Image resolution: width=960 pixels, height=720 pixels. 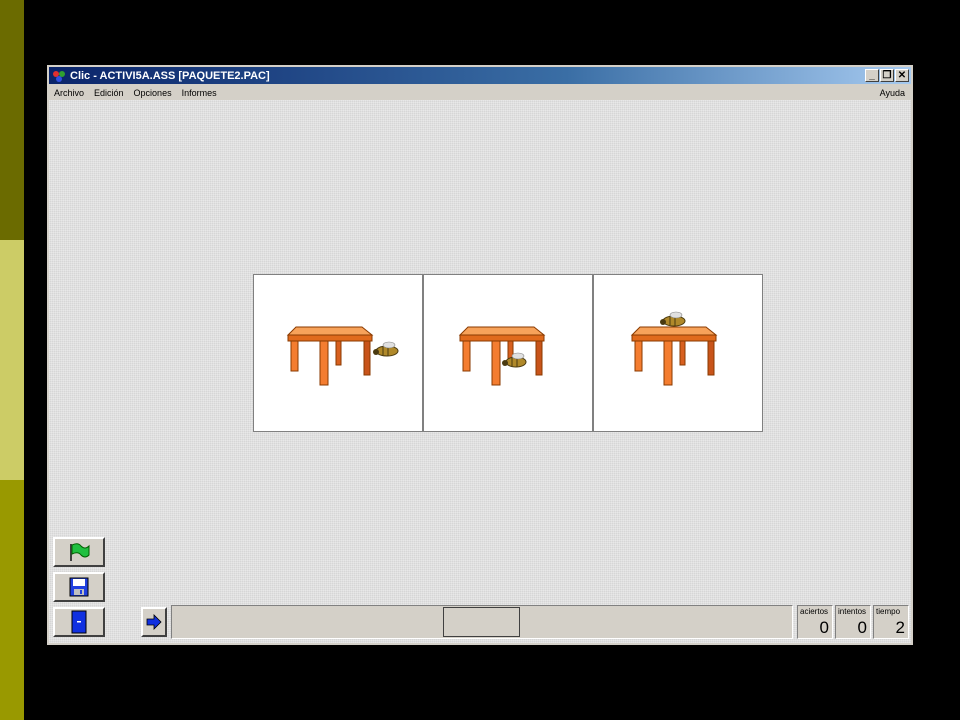 I want to click on save-button, so click(x=79, y=587).